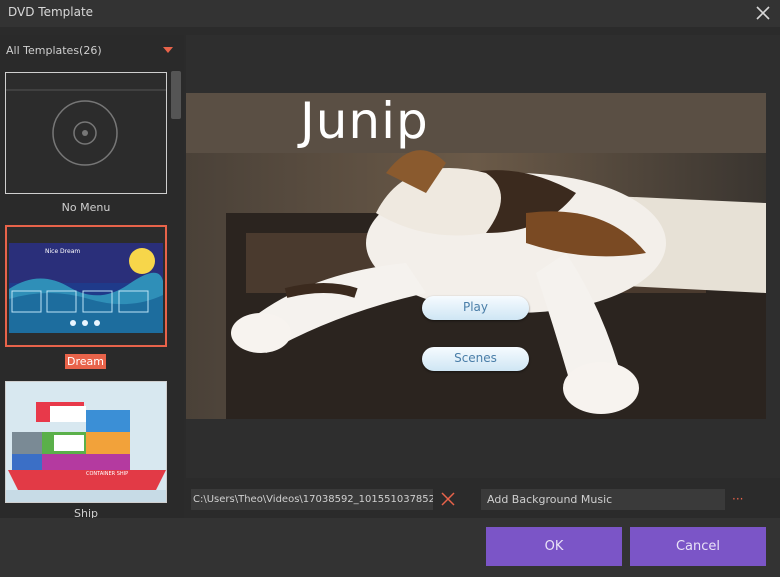 Image resolution: width=780 pixels, height=577 pixels. Describe the element at coordinates (168, 50) in the screenshot. I see `chevron-down-icon` at that location.